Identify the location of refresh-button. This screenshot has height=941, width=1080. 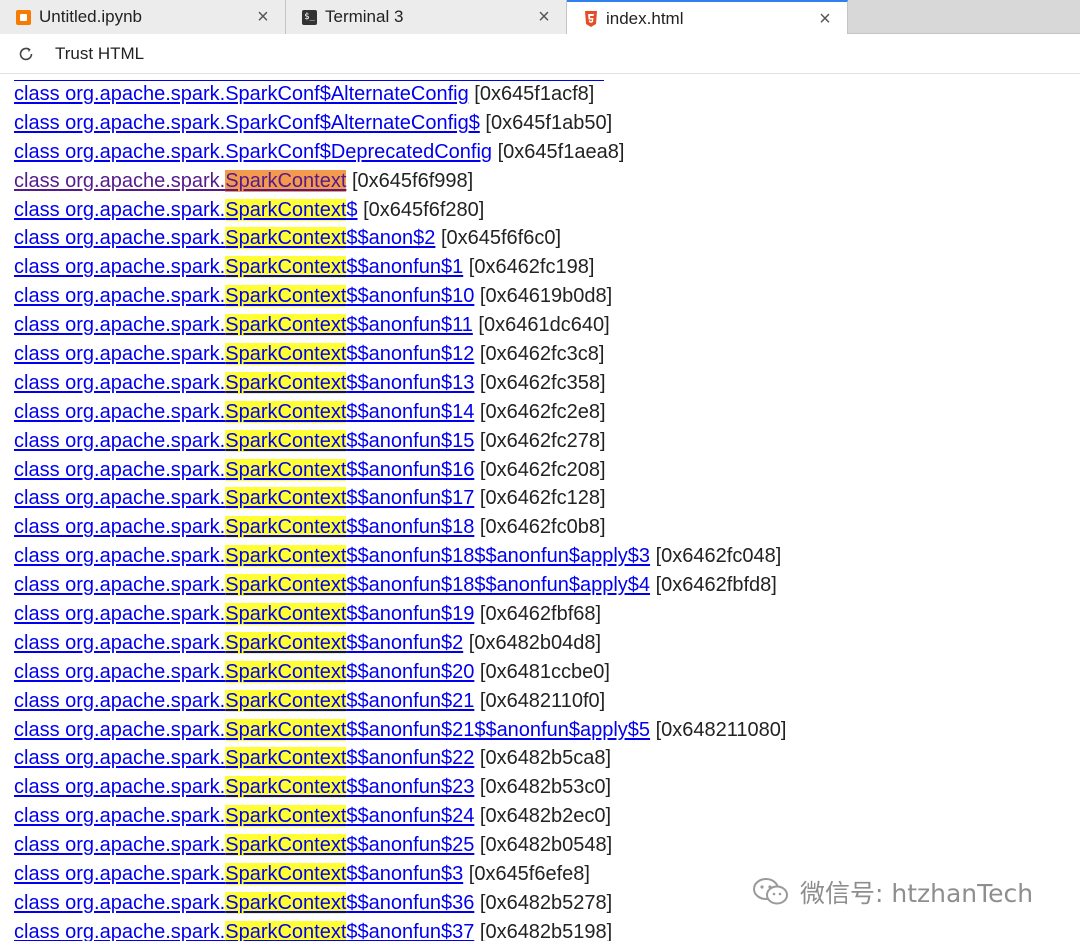
(26, 54).